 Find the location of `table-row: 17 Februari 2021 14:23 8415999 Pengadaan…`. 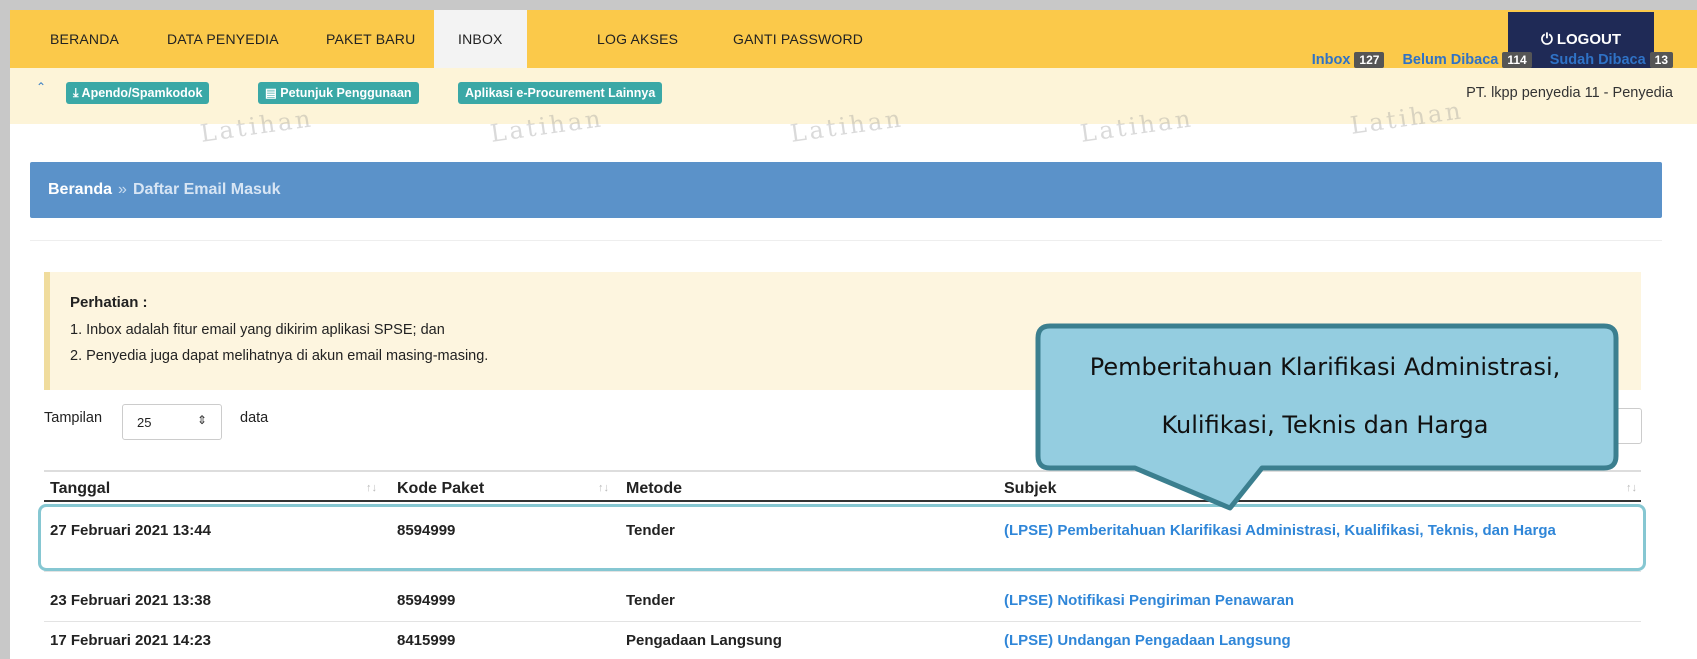

table-row: 17 Februari 2021 14:23 8415999 Pengadaan… is located at coordinates (842, 640).